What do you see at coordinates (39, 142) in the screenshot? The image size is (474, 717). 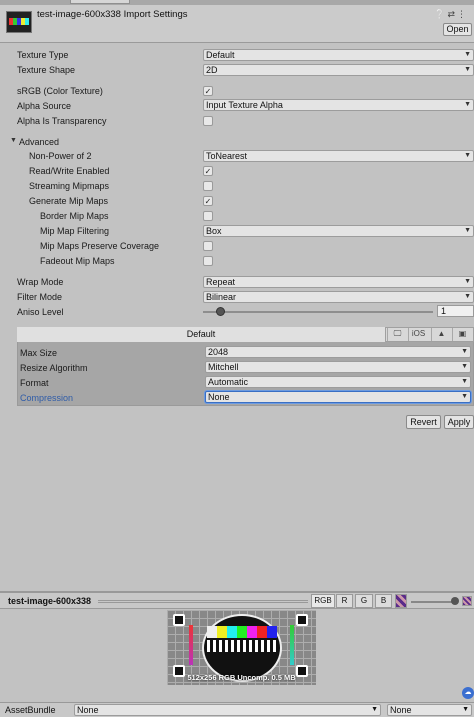 I see `advanced-foldout: Advanced` at bounding box center [39, 142].